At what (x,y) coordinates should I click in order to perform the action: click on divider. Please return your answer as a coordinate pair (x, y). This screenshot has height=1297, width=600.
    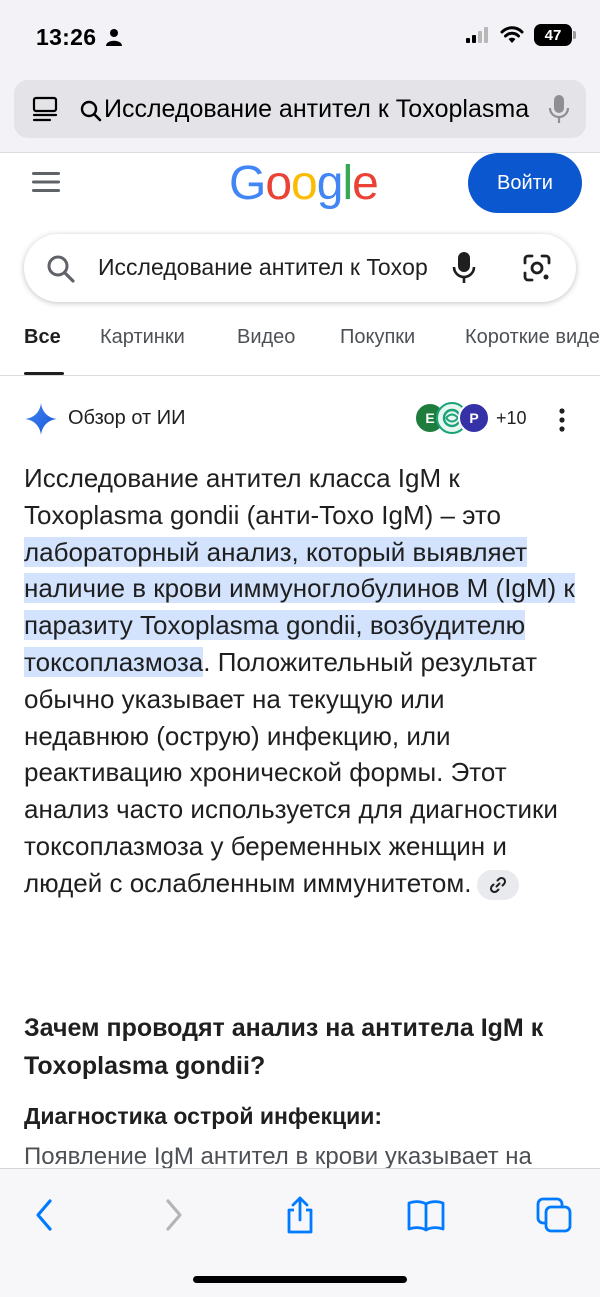
    Looking at the image, I should click on (300, 375).